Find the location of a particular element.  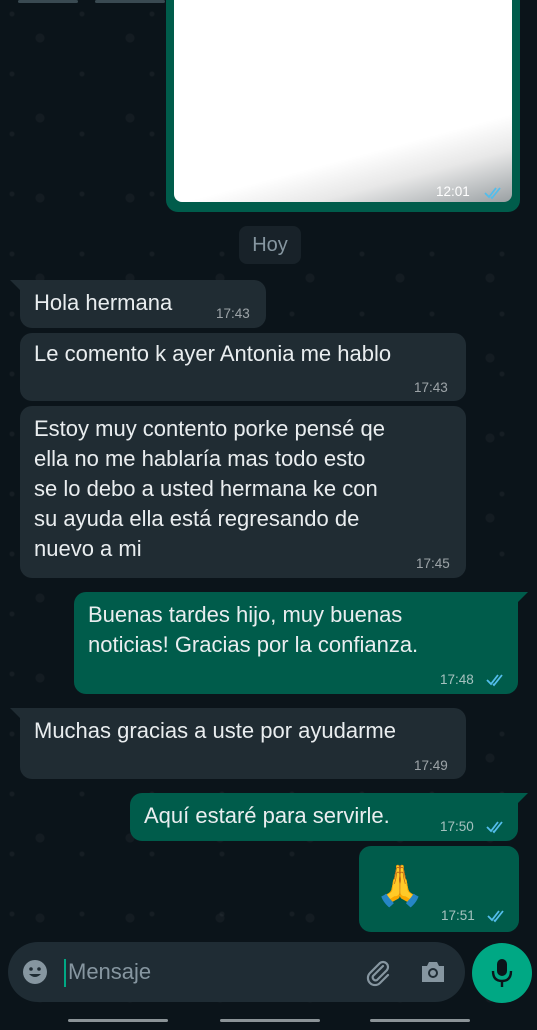

outgoing-message: 🙏 17:51 is located at coordinates (439, 889).